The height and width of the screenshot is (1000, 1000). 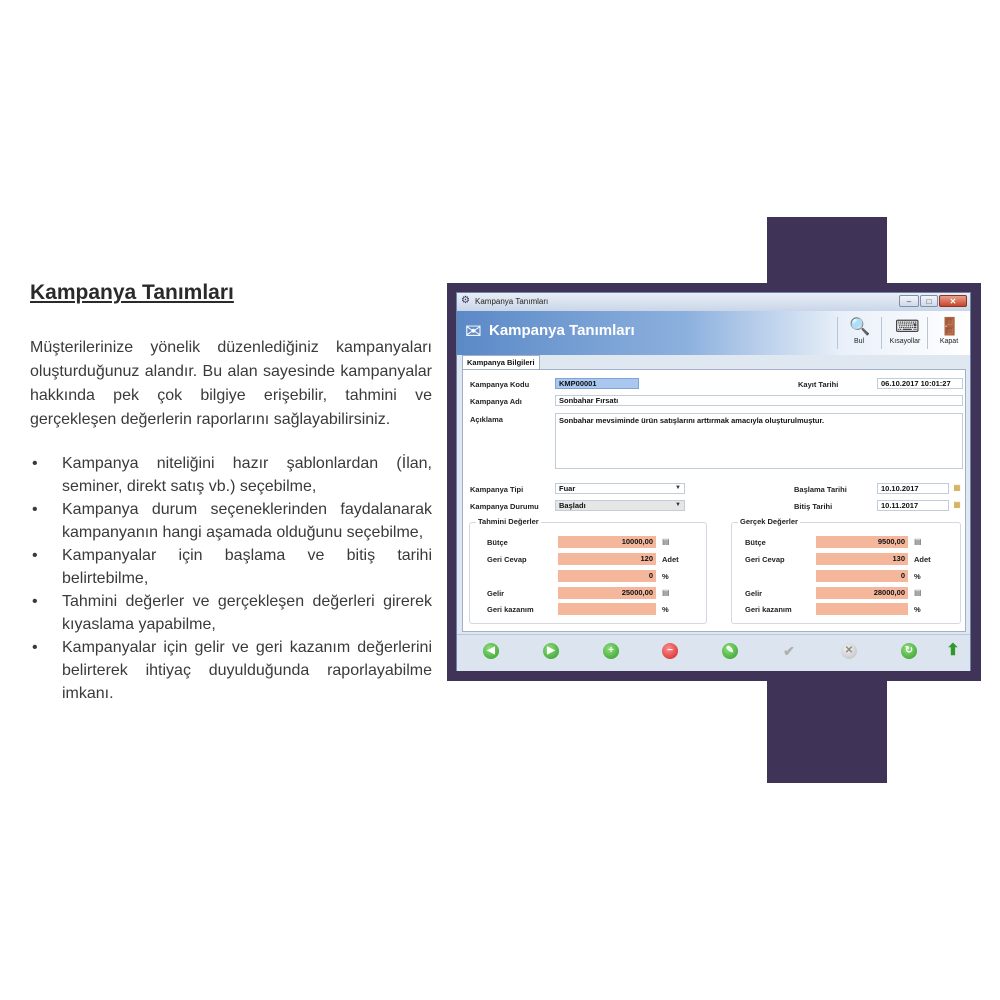 What do you see at coordinates (620, 488) in the screenshot?
I see `campaign-type-select: Fuar ▼` at bounding box center [620, 488].